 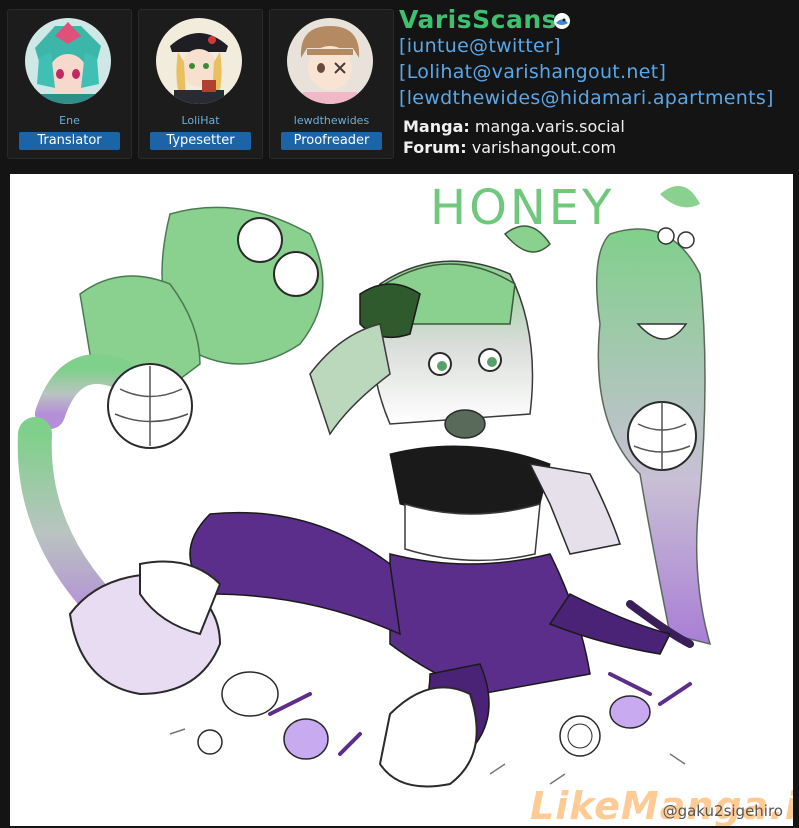 I want to click on manga-site-link: manga.varis.social, so click(x=550, y=126).